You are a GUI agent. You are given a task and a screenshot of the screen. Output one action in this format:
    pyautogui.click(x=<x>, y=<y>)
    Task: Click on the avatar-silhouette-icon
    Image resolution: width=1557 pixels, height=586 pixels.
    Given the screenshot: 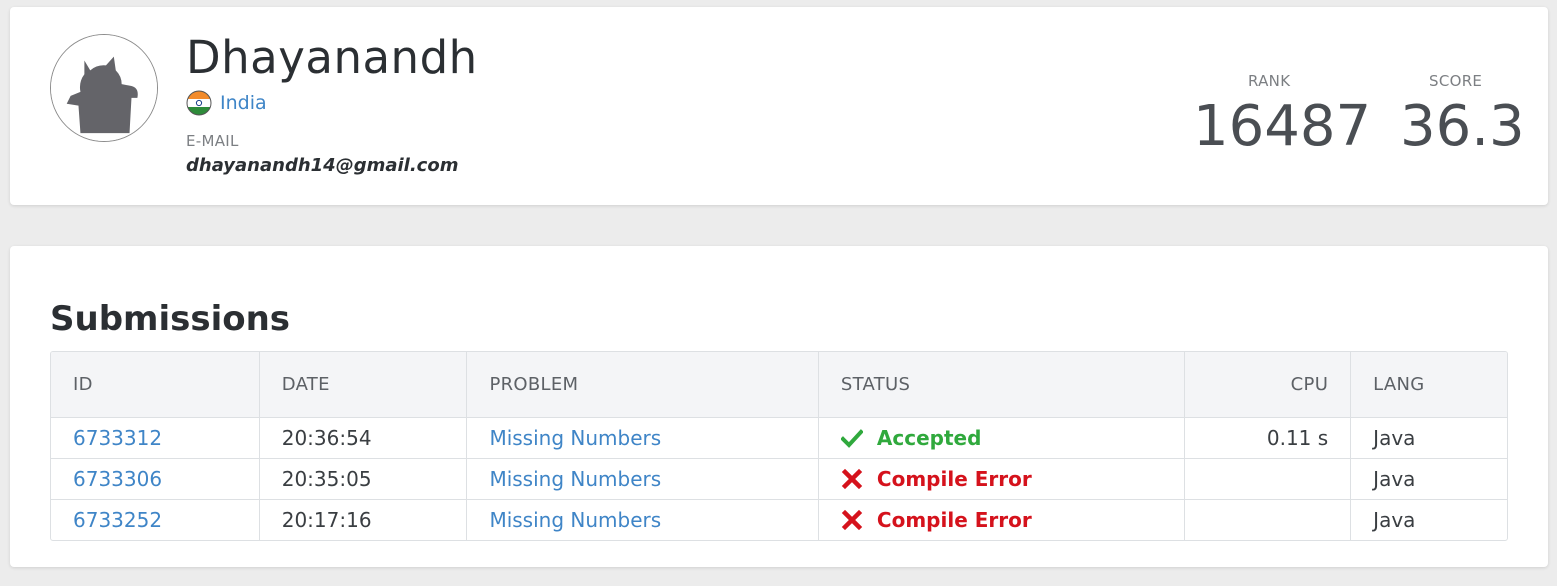 What is the action you would take?
    pyautogui.click(x=104, y=88)
    